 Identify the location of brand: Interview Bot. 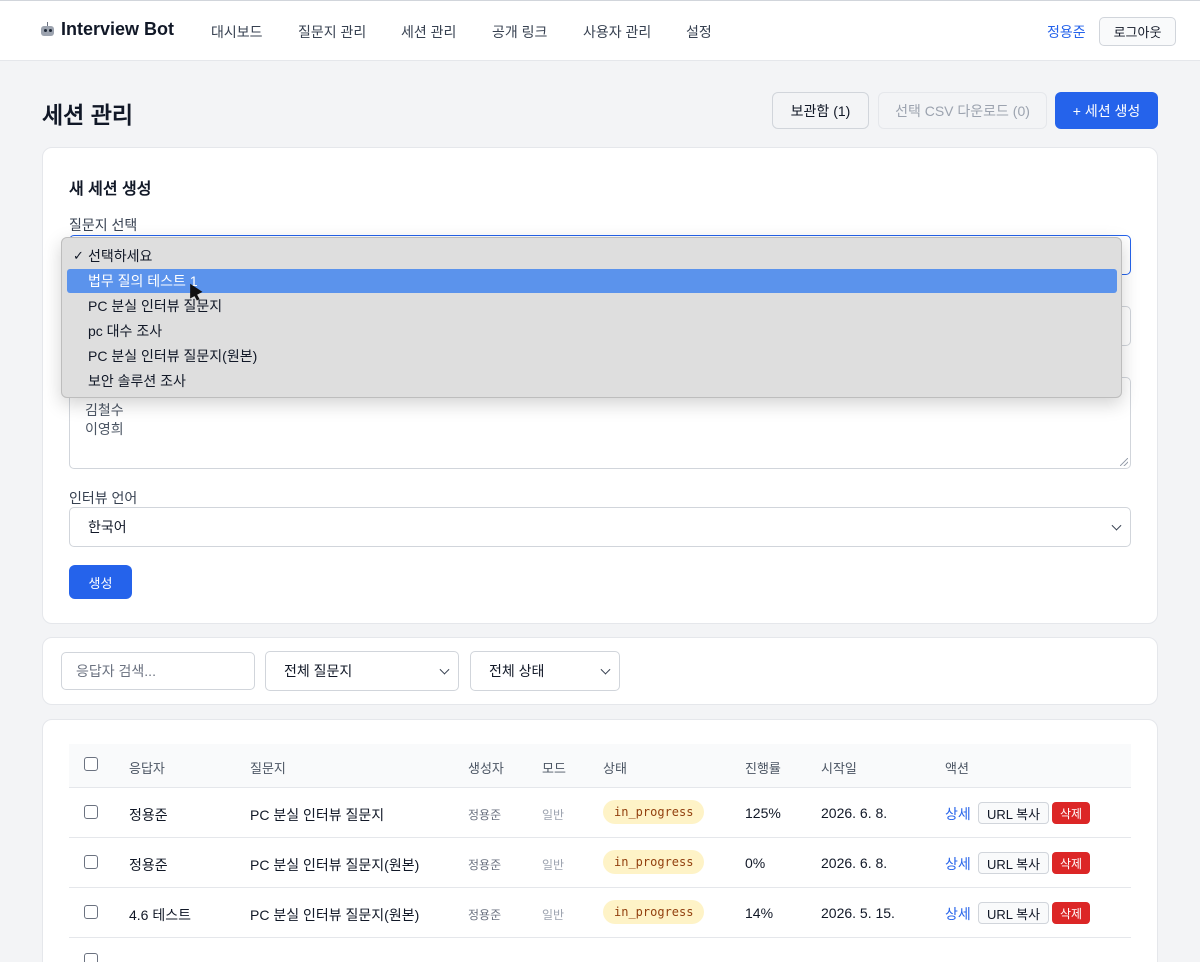
(107, 29).